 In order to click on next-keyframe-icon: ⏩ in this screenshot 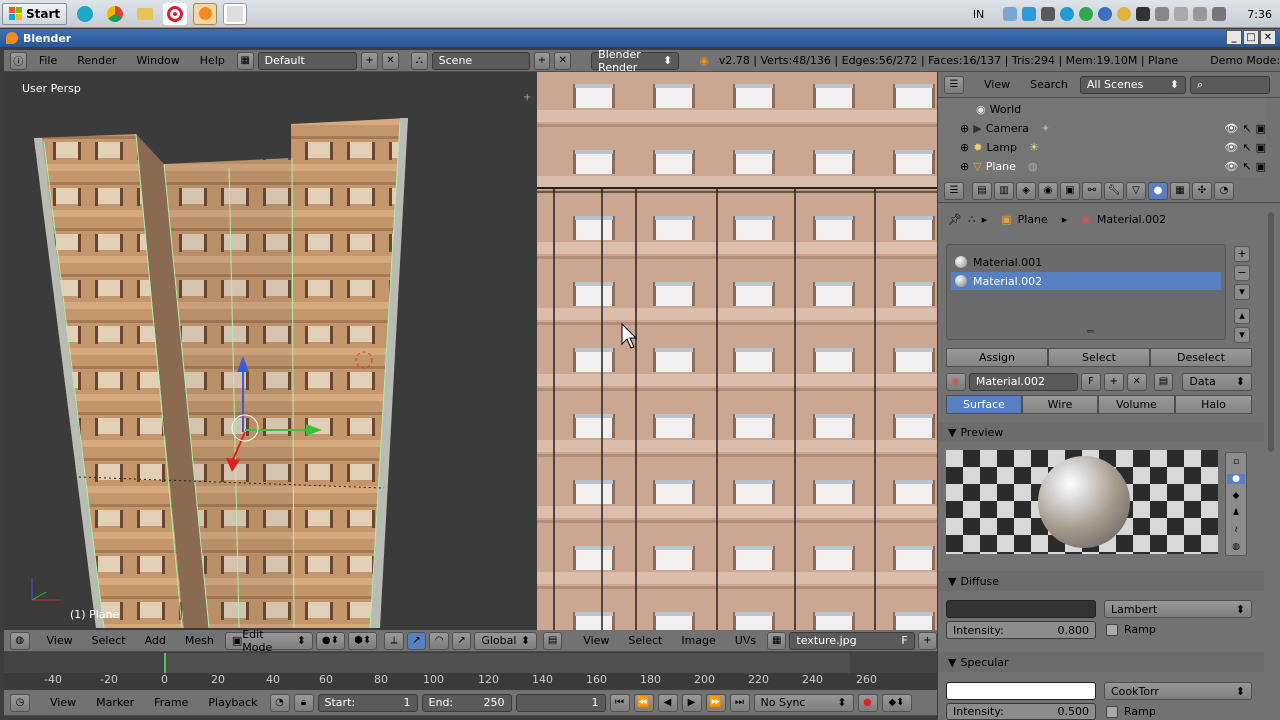, I will do `click(715, 702)`.